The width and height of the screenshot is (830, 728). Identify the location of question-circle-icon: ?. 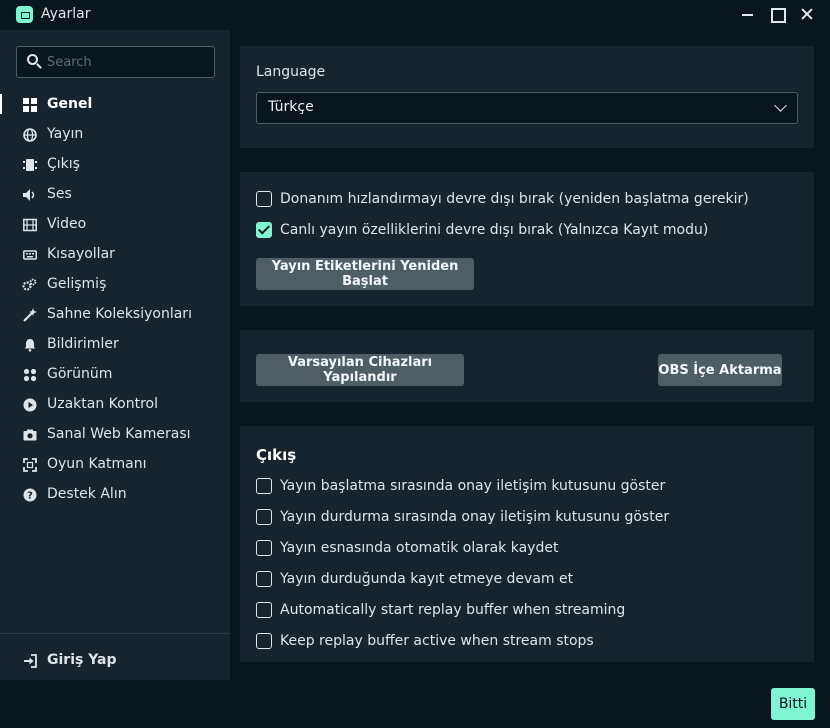
(29, 494).